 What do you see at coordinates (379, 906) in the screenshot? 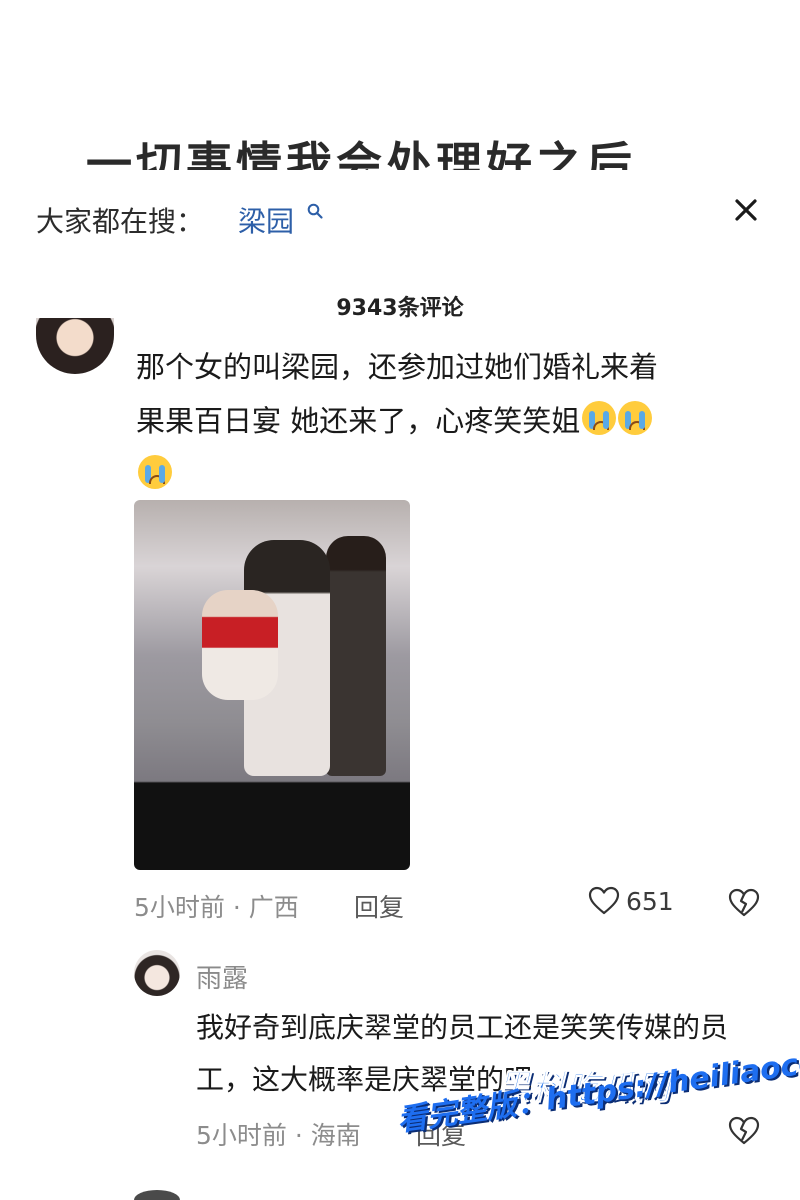
I see `reply-button: 回复` at bounding box center [379, 906].